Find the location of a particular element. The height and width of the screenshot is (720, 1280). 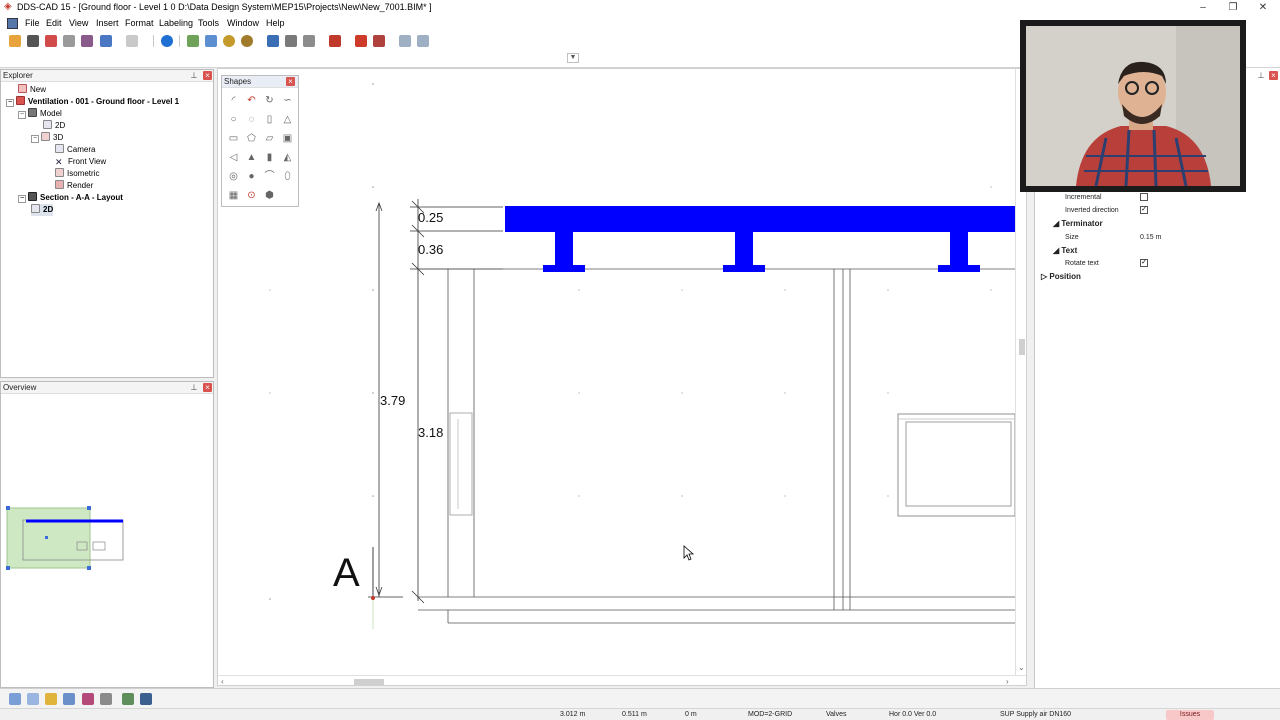

document-icon is located at coordinates (12, 23).